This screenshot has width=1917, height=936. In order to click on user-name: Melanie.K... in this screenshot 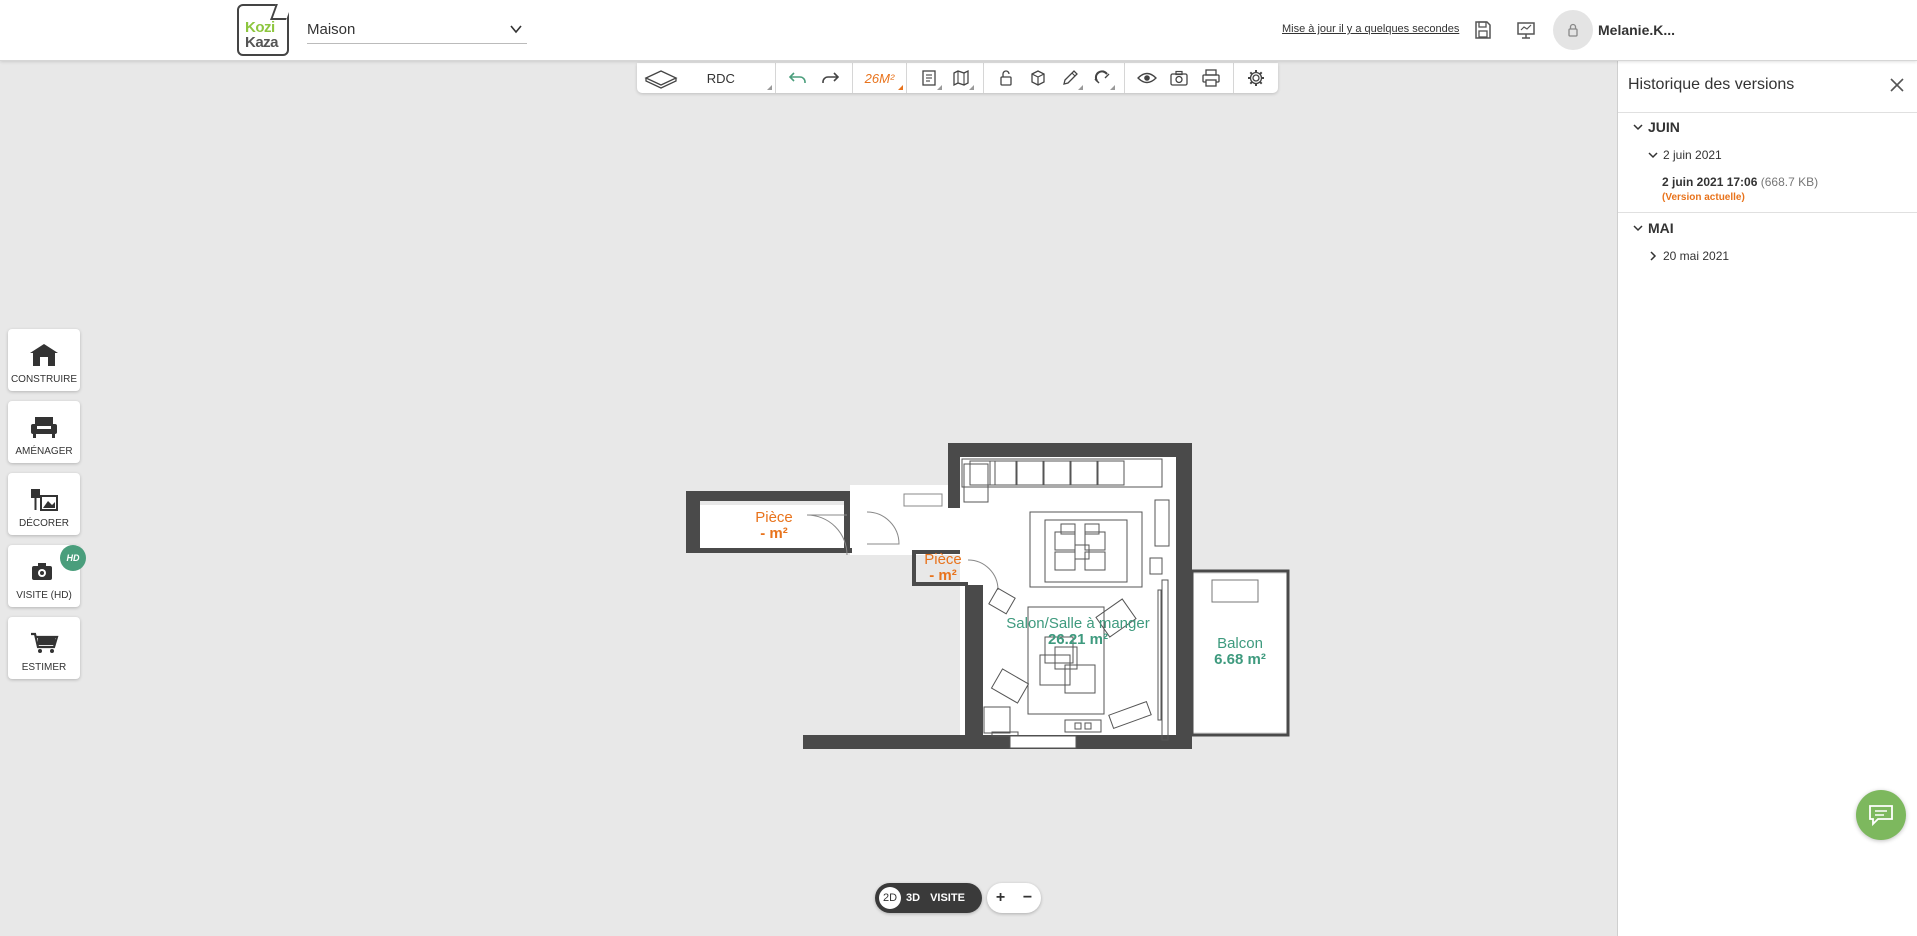, I will do `click(1636, 30)`.